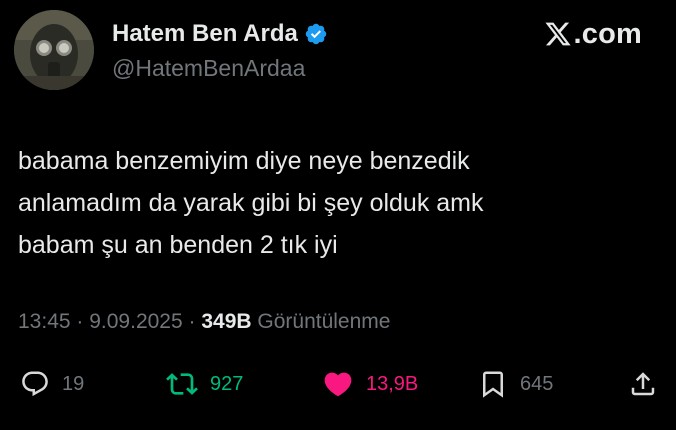 The width and height of the screenshot is (676, 430). Describe the element at coordinates (73, 383) in the screenshot. I see `reply-count: 19` at that location.